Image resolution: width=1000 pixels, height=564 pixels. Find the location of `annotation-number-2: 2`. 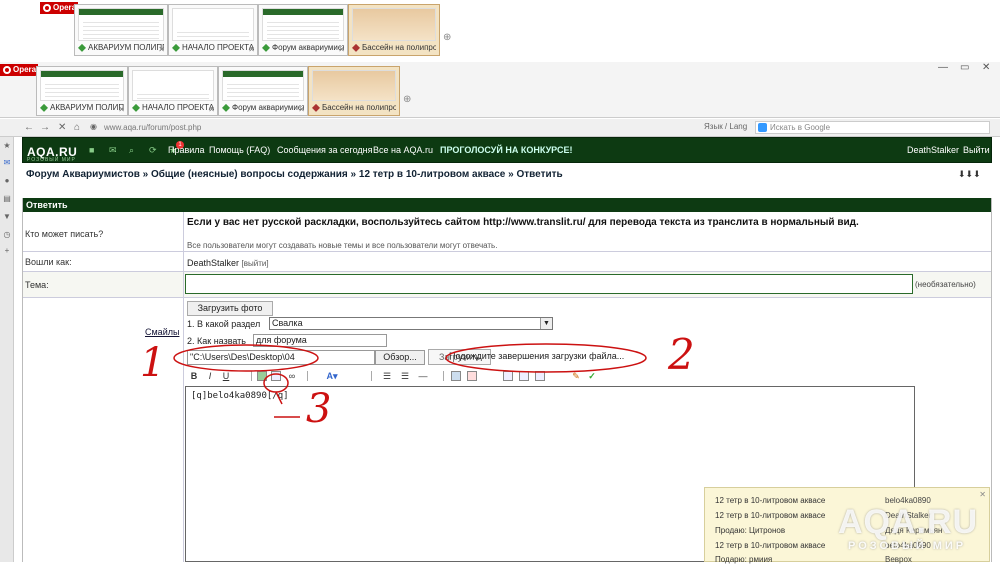

annotation-number-2: 2 is located at coordinates (681, 354).